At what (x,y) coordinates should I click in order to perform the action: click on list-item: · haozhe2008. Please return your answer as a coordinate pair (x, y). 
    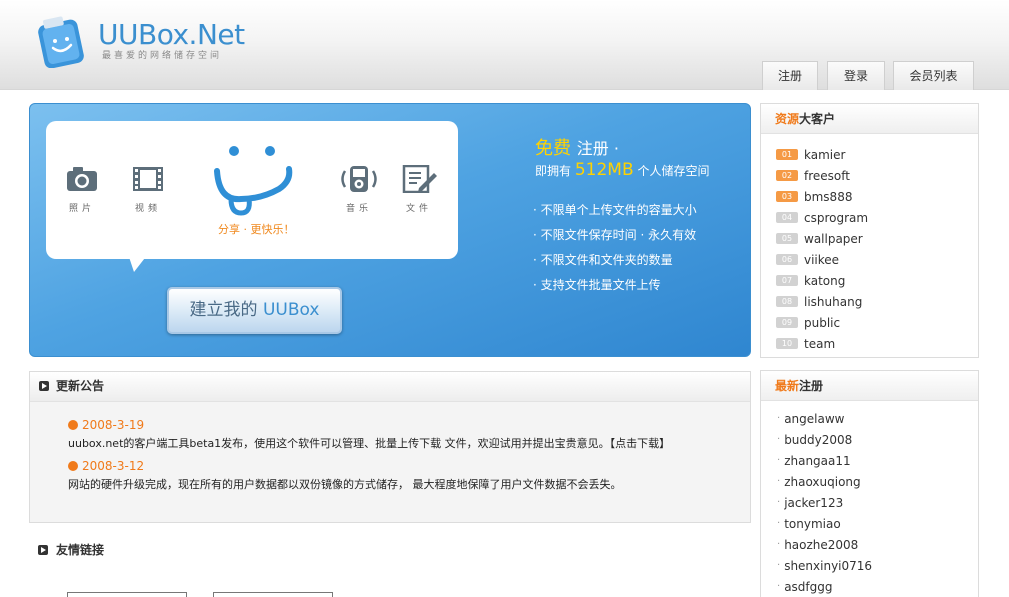
    Looking at the image, I should click on (877, 544).